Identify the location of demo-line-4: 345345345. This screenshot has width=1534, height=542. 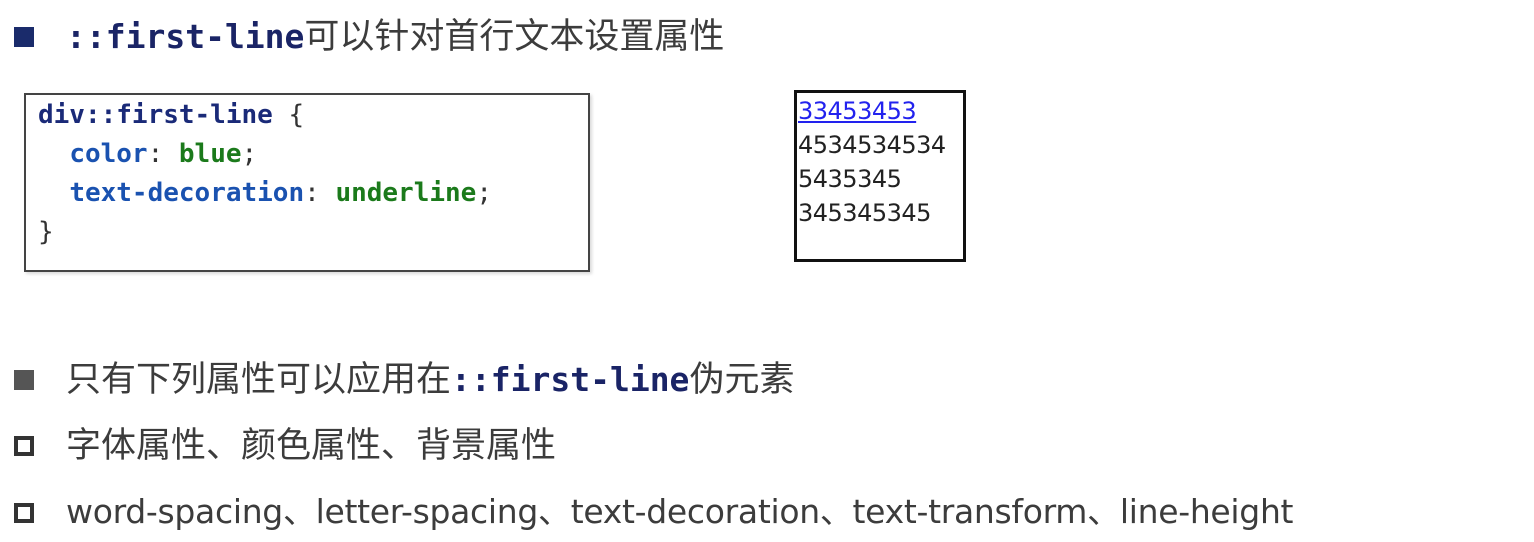
(864, 213).